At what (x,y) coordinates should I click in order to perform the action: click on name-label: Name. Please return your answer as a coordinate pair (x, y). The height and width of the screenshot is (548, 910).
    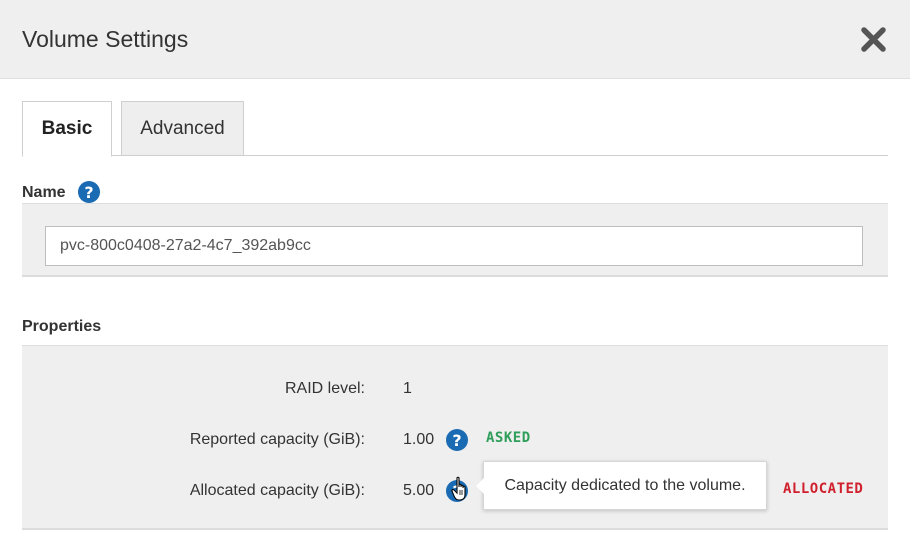
    Looking at the image, I should click on (44, 192).